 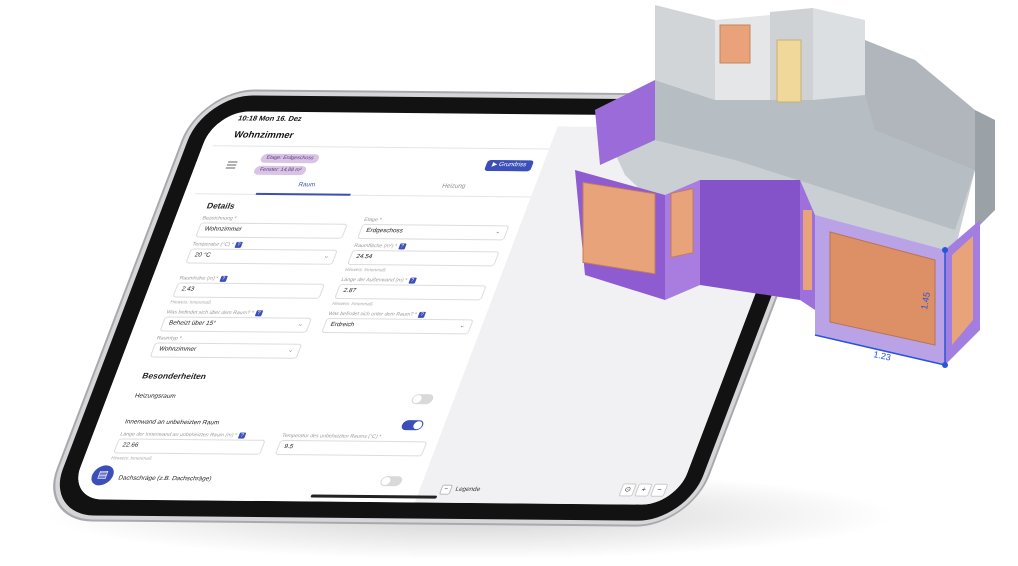 I want to click on back-window, so click(x=735, y=44).